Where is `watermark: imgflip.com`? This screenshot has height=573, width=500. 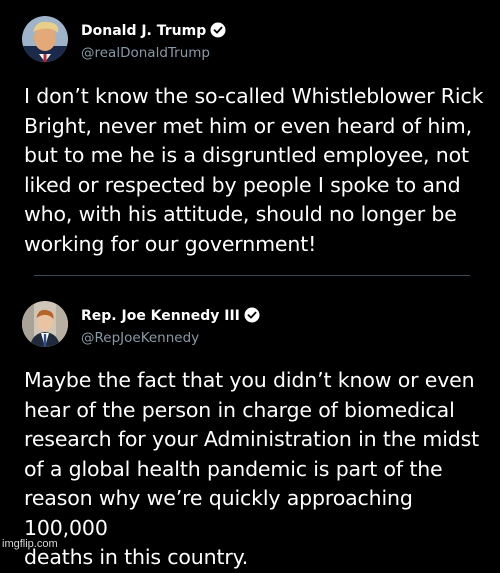
watermark: imgflip.com is located at coordinates (30, 544).